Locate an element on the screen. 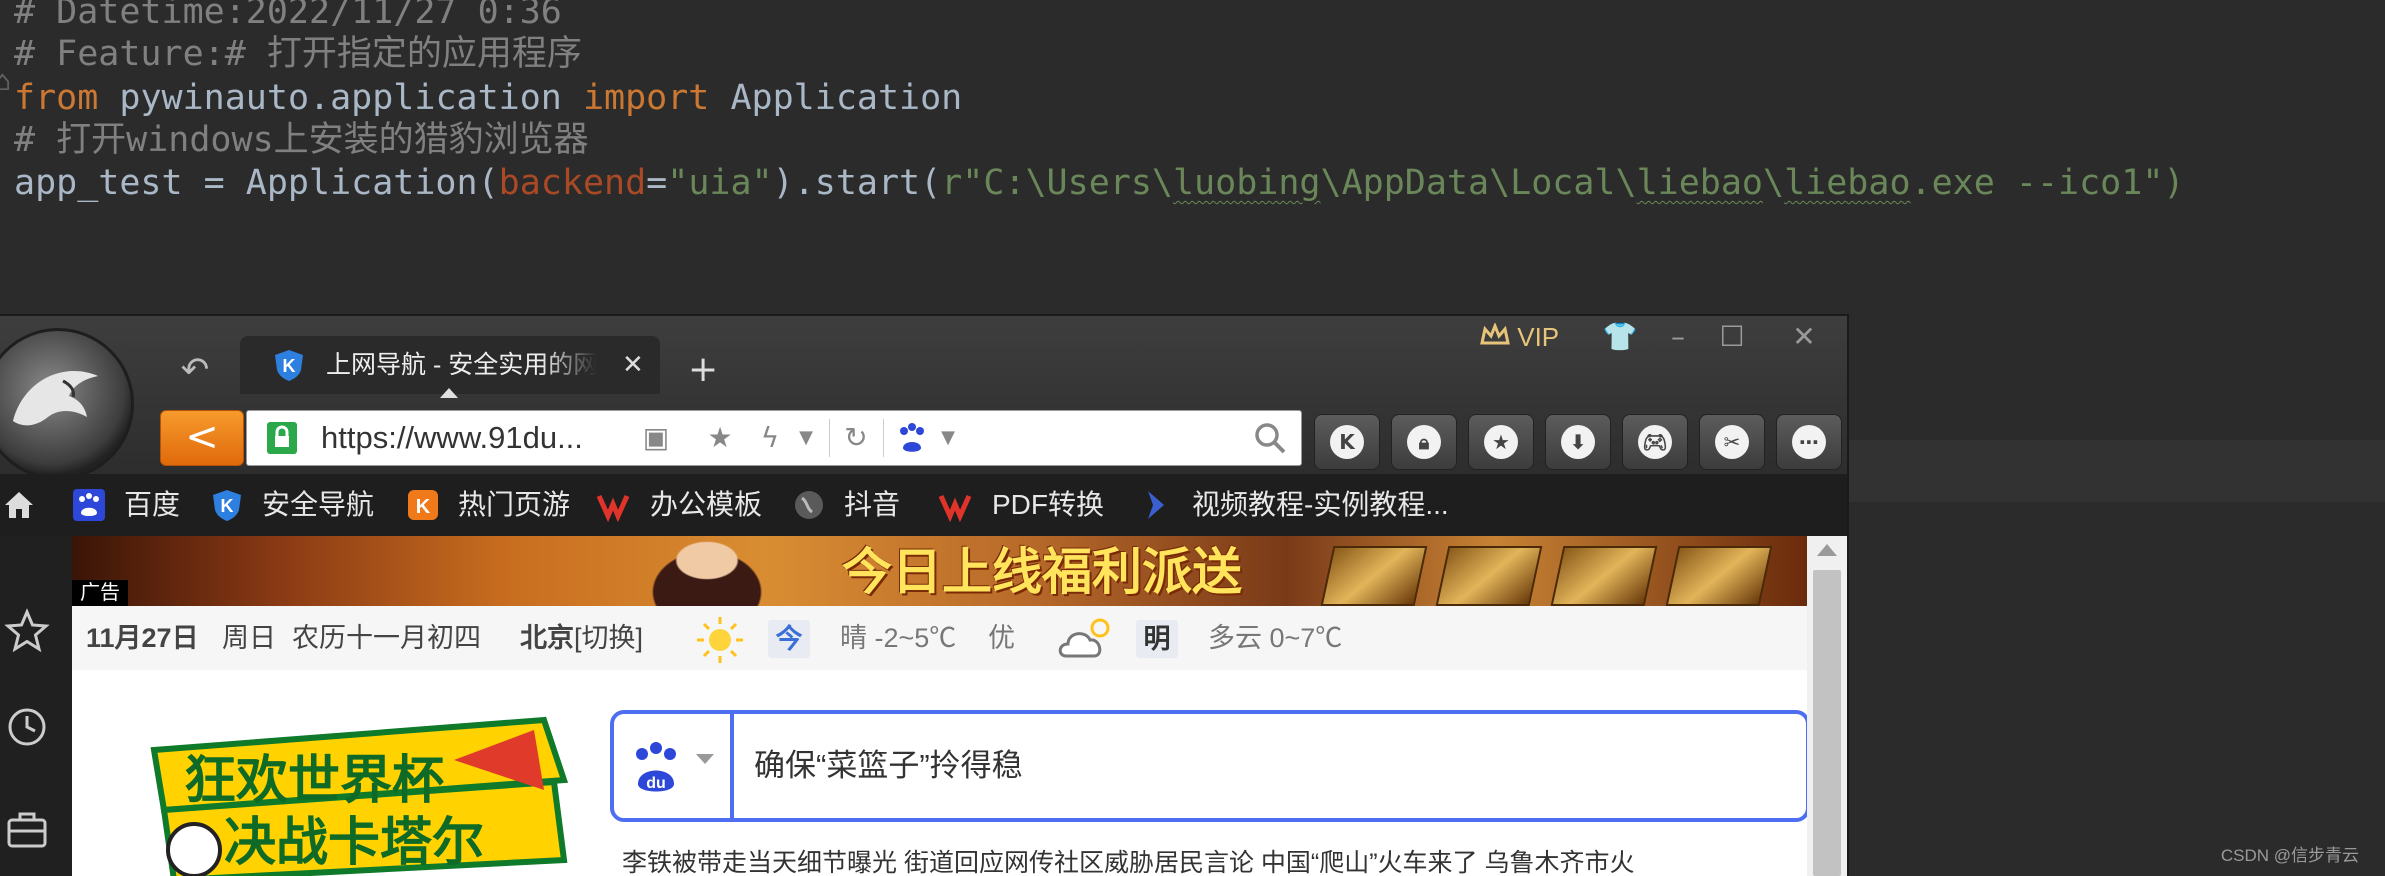  crown-icon is located at coordinates (1495, 334).